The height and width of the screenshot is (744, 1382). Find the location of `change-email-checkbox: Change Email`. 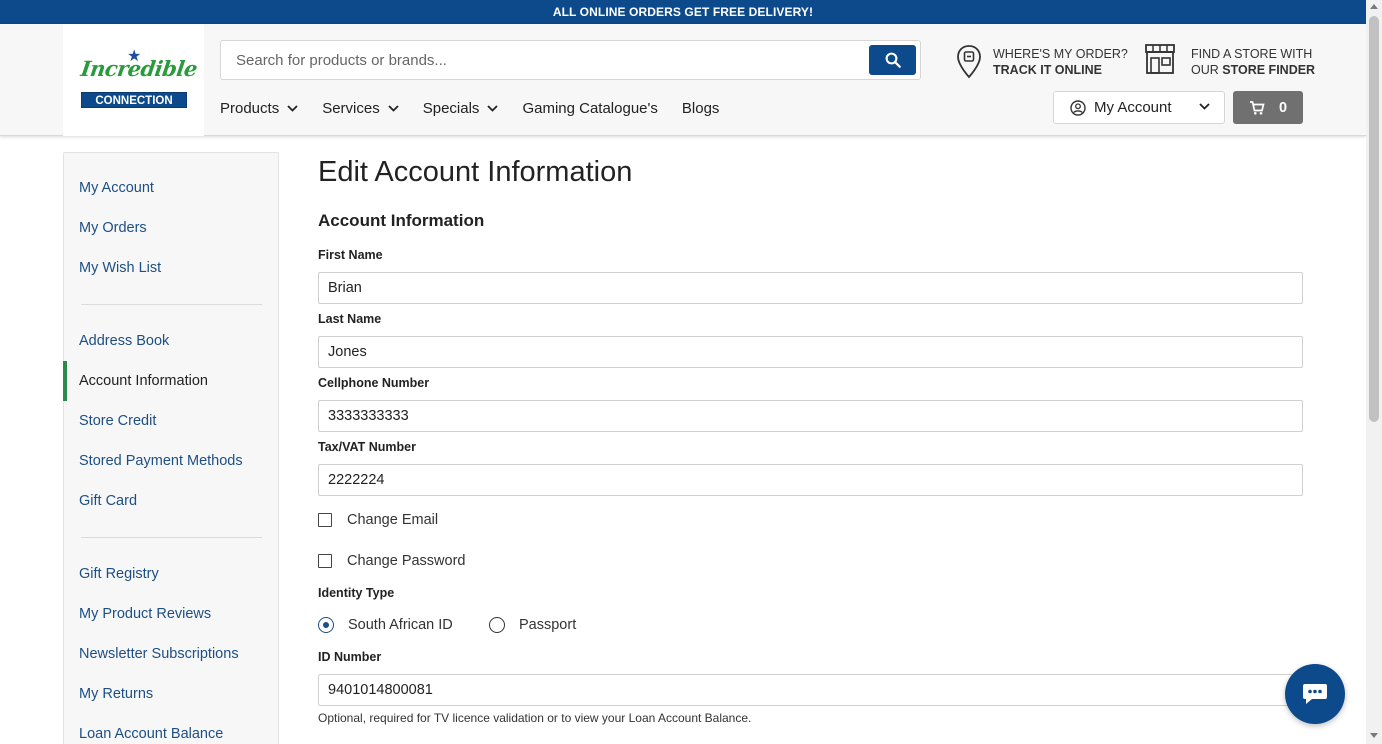

change-email-checkbox: Change Email is located at coordinates (378, 520).